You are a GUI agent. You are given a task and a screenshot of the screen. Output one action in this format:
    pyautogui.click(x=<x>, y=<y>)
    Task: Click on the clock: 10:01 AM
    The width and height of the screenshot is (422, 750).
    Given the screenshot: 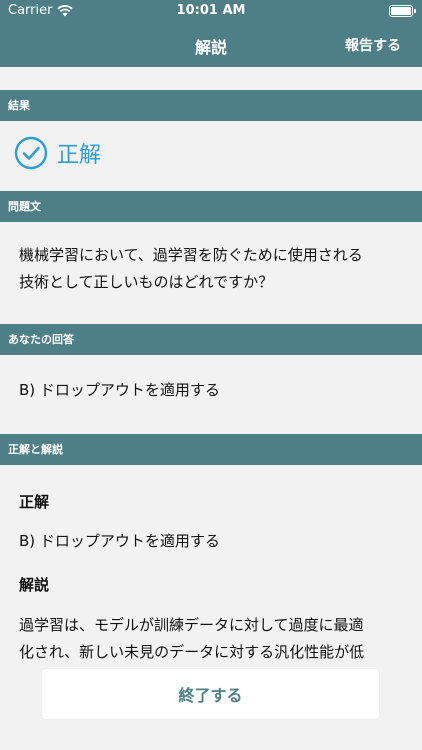 What is the action you would take?
    pyautogui.click(x=211, y=10)
    